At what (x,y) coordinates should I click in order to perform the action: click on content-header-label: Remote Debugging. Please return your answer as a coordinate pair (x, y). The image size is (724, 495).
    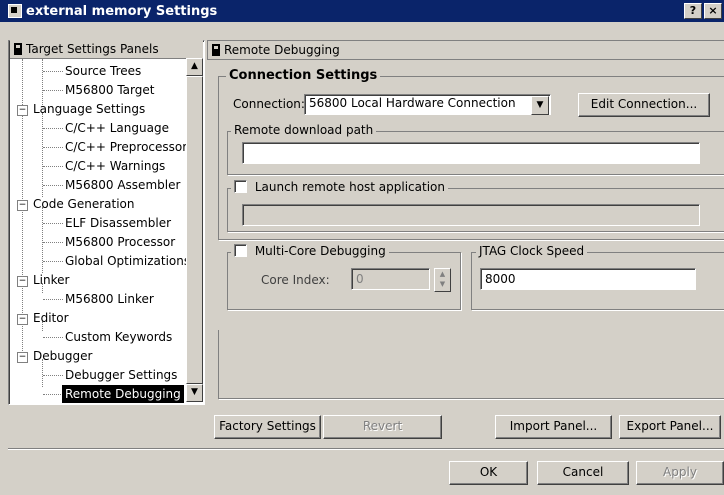
    Looking at the image, I should click on (282, 50).